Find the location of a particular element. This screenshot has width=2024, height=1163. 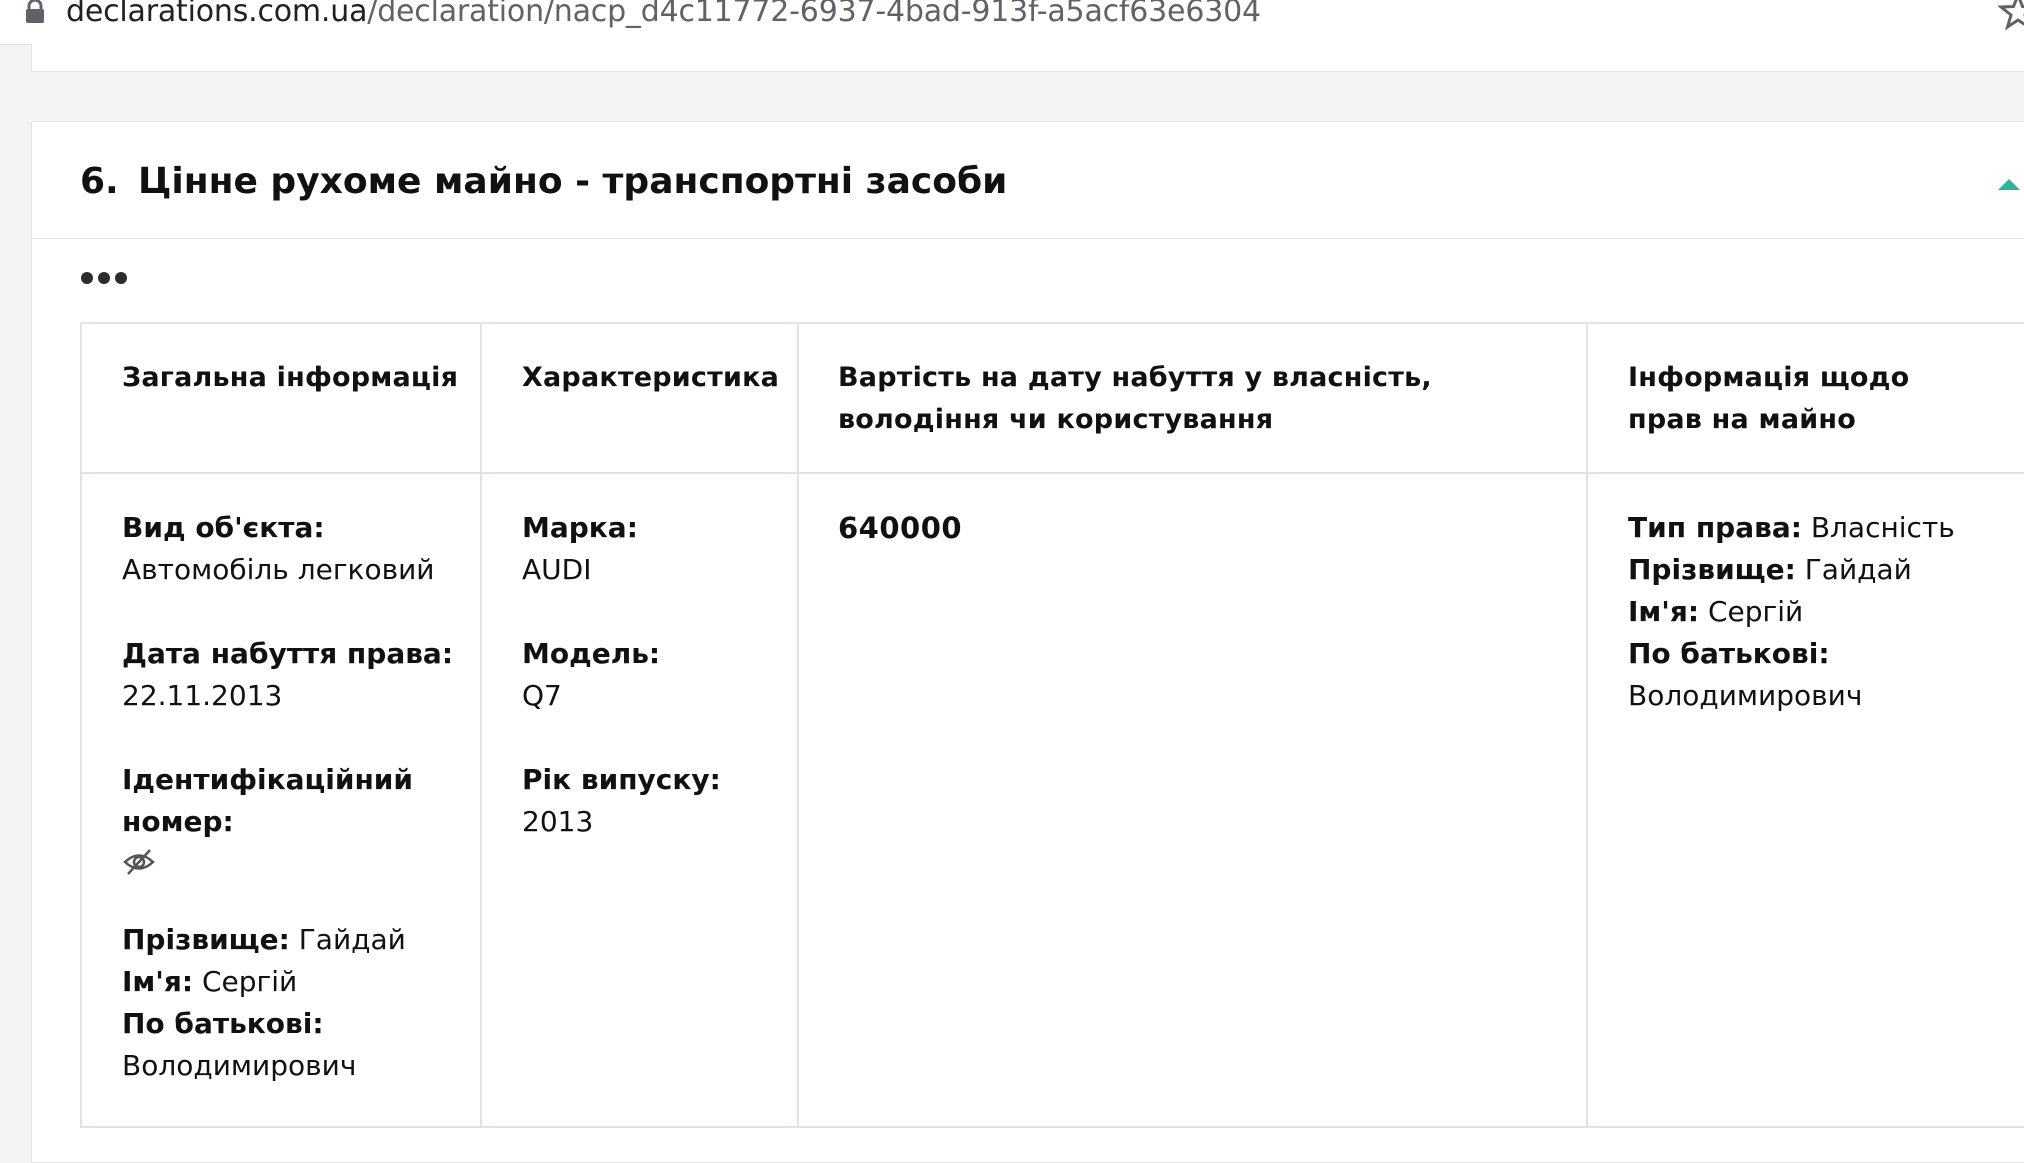

section-title: Цінне рухоме майно - транспортні засоби is located at coordinates (573, 181).